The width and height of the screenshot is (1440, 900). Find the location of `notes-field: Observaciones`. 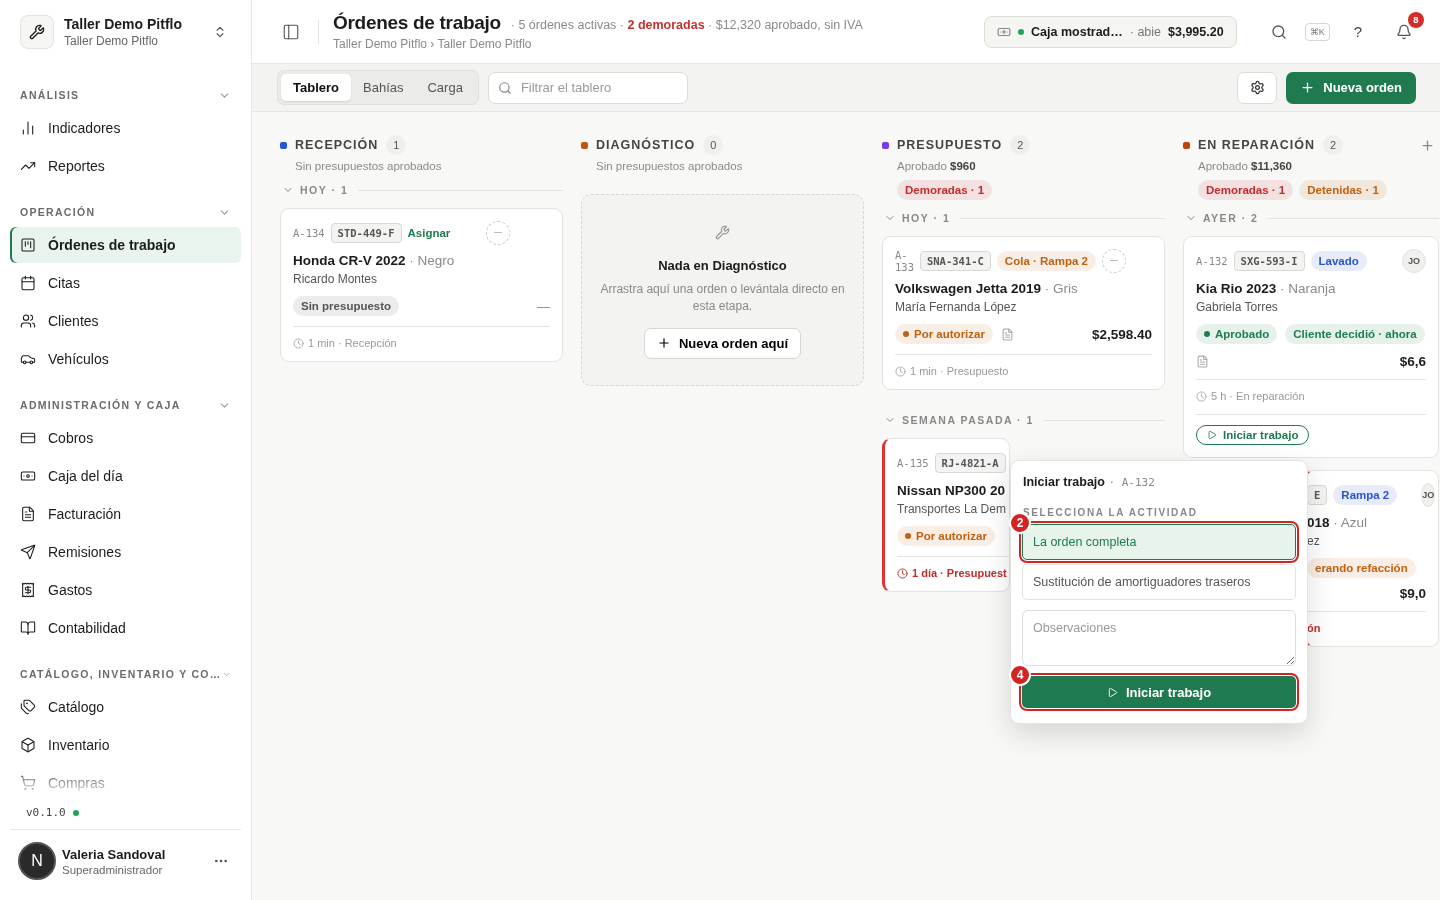

notes-field: Observaciones is located at coordinates (1159, 638).